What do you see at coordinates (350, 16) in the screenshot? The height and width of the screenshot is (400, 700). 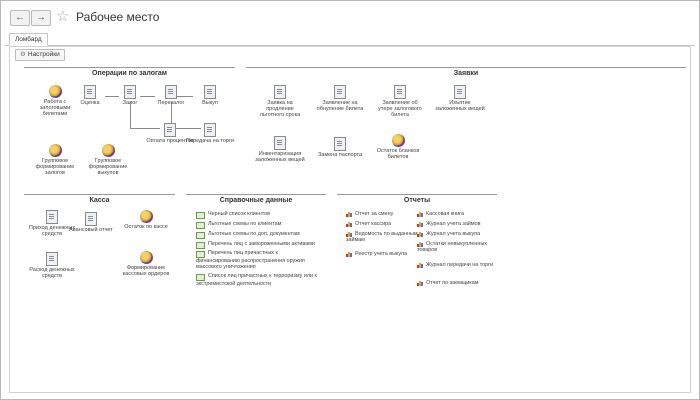 I see `title-bar: ← → ☆ Рабочее место` at bounding box center [350, 16].